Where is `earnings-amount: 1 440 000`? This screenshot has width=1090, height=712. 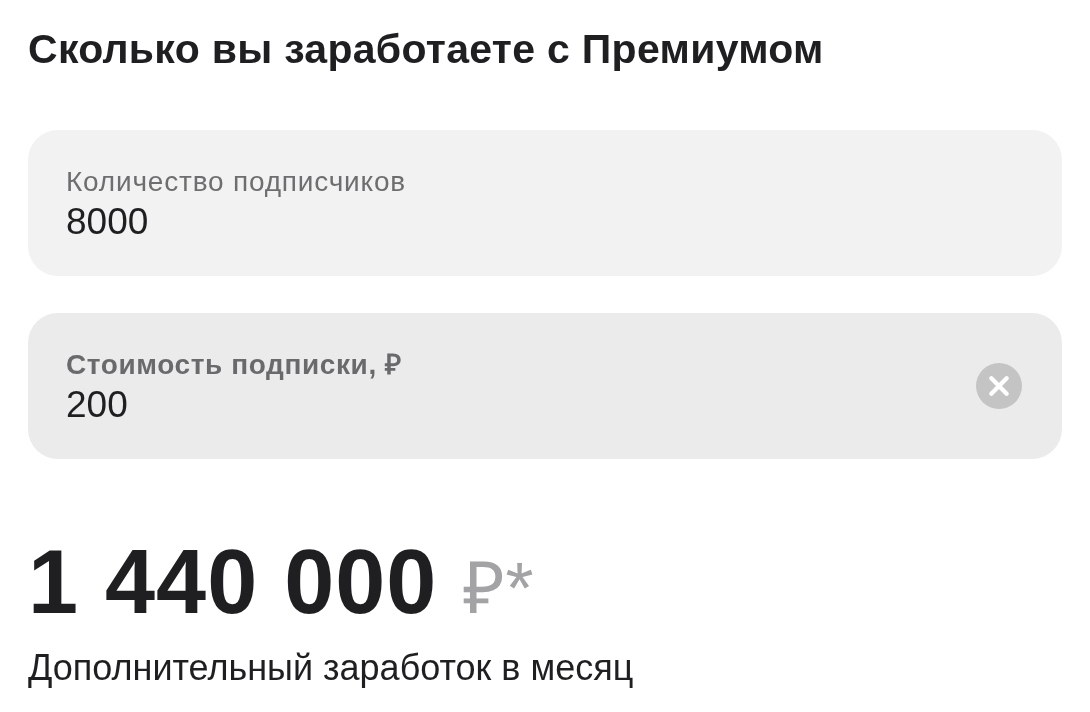
earnings-amount: 1 440 000 is located at coordinates (233, 582).